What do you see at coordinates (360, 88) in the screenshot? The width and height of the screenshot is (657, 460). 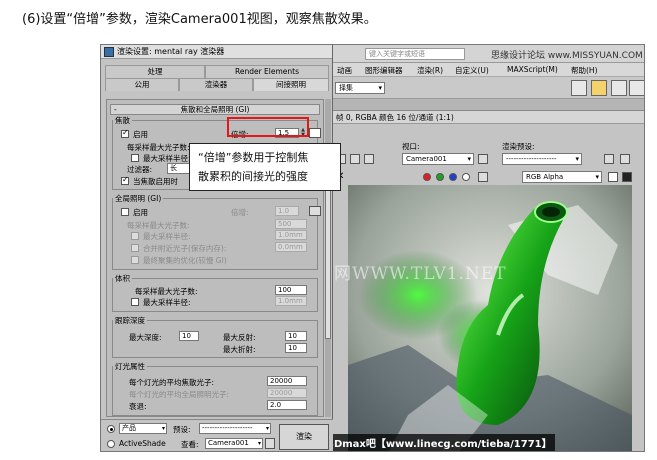 I see `selection-set-dropdown: 择集` at bounding box center [360, 88].